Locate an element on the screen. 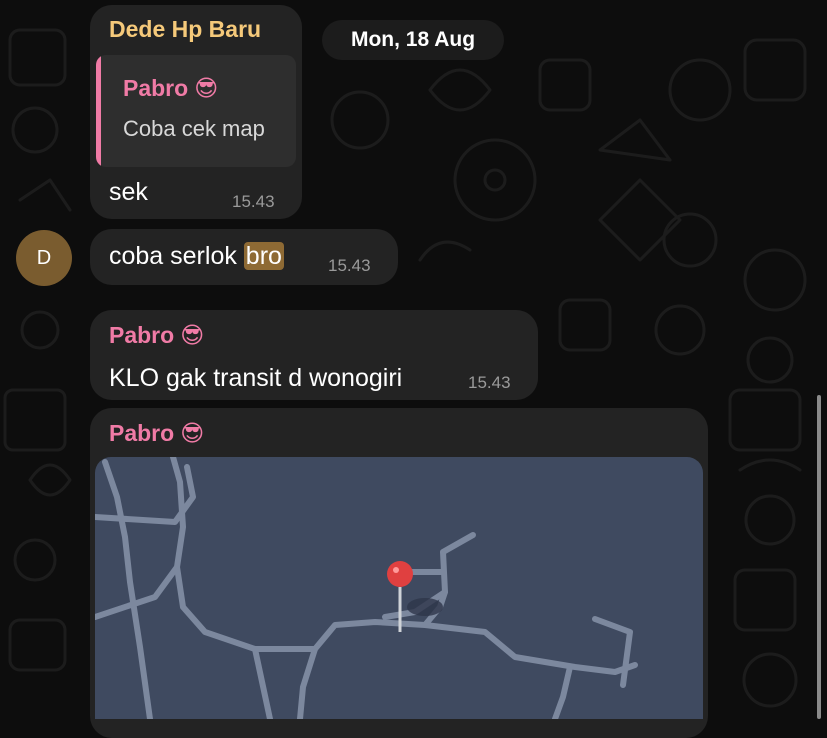 The height and width of the screenshot is (738, 827). scrollbar is located at coordinates (819, 557).